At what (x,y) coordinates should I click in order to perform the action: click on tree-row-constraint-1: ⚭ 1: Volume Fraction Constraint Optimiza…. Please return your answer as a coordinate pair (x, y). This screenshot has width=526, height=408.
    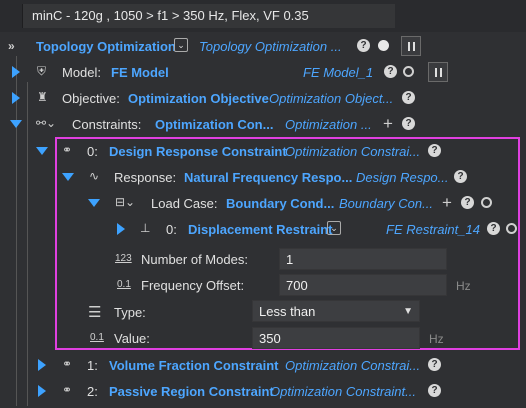
    Looking at the image, I should click on (263, 365).